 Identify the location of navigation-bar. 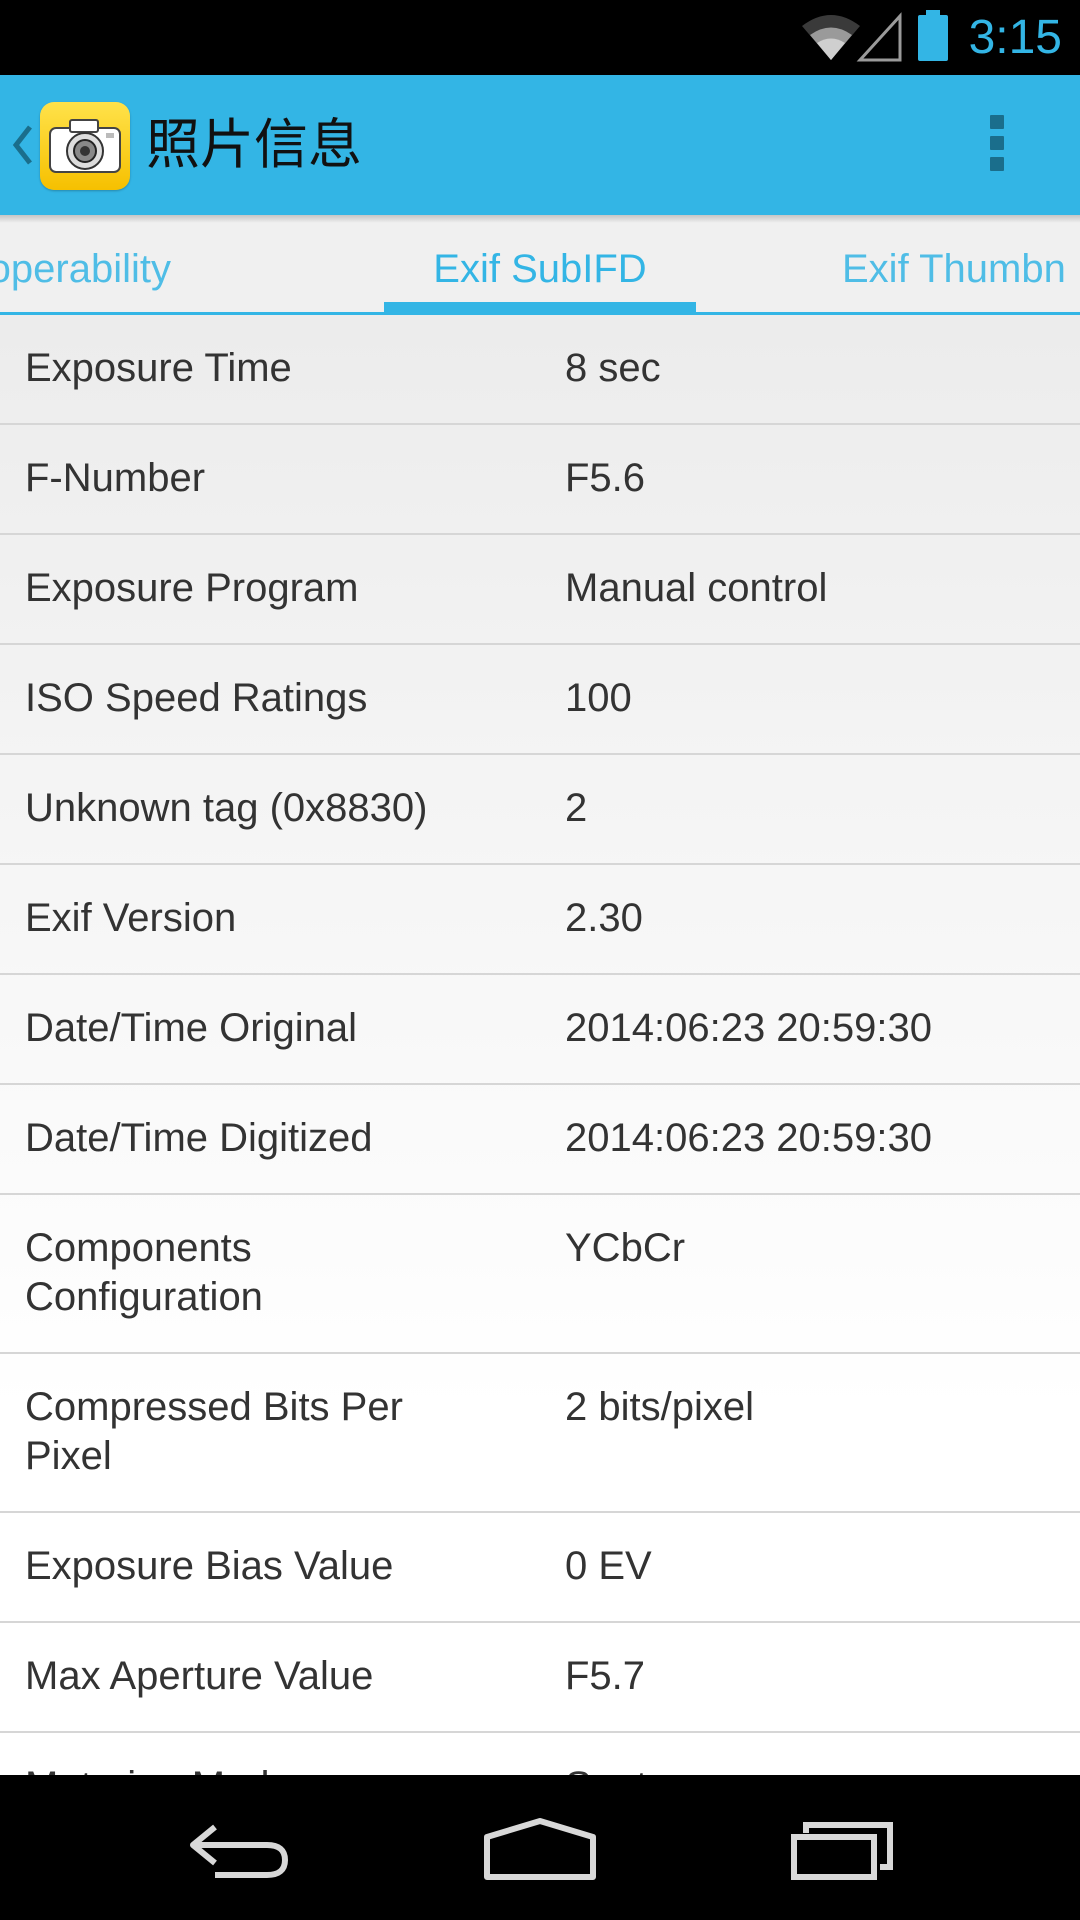
(540, 1847).